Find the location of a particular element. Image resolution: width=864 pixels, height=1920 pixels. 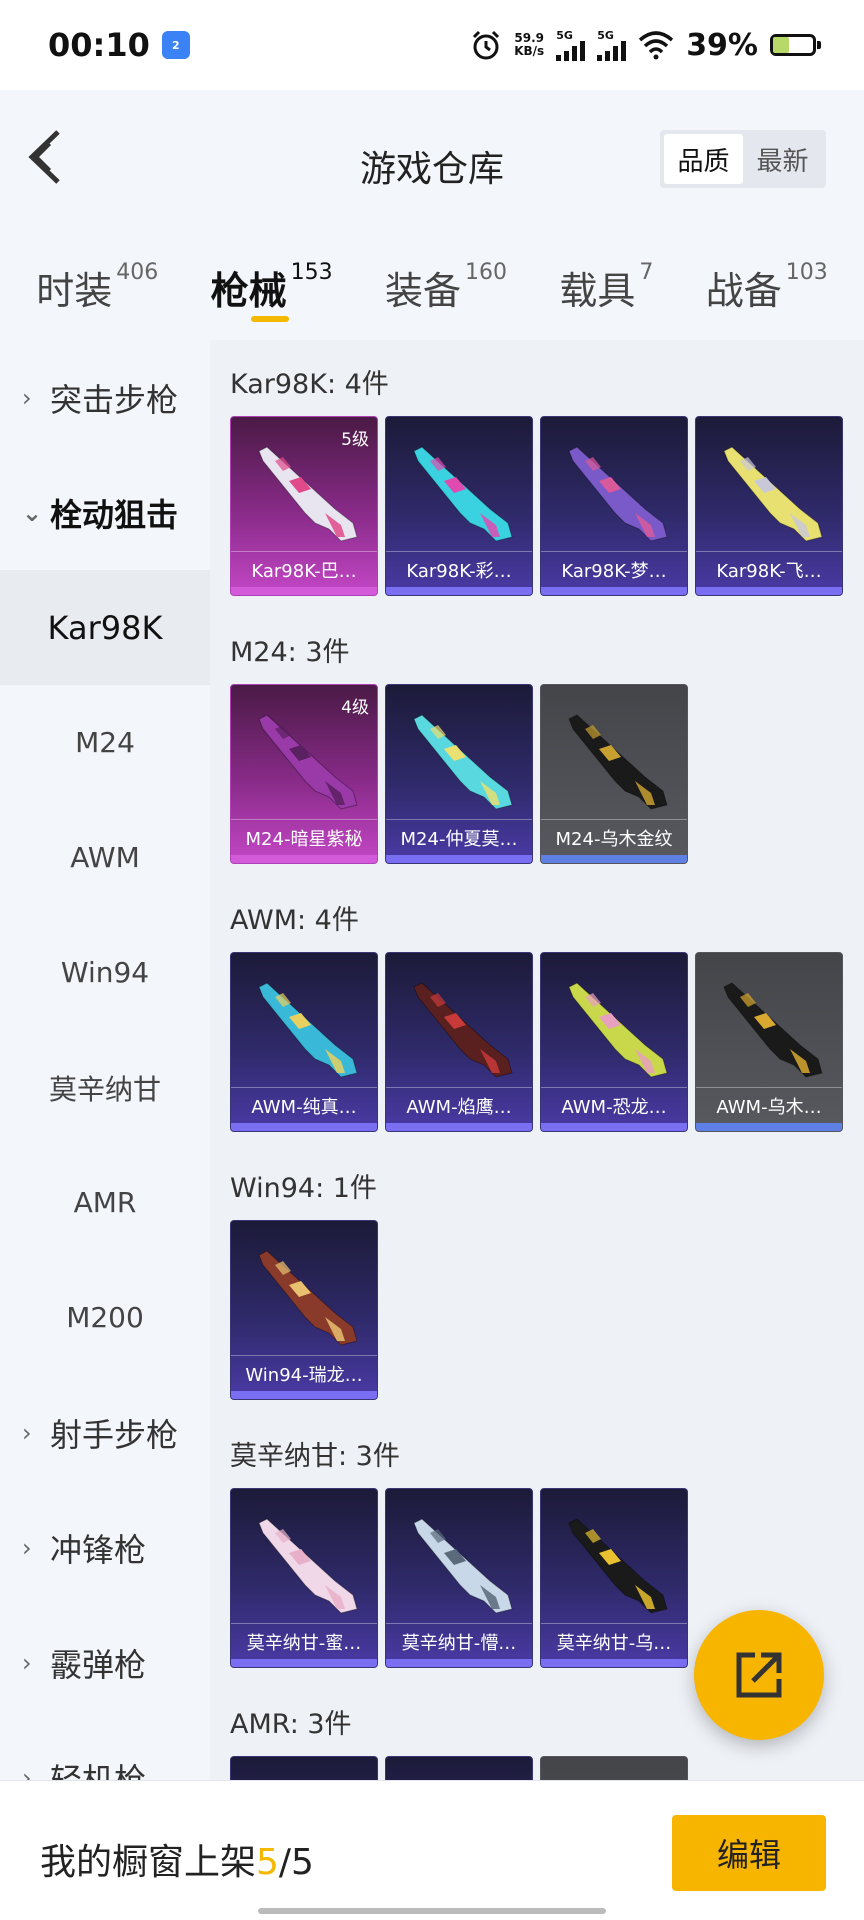

sidebar-group-item: ⌄ 栓动狙击 is located at coordinates (105, 512).